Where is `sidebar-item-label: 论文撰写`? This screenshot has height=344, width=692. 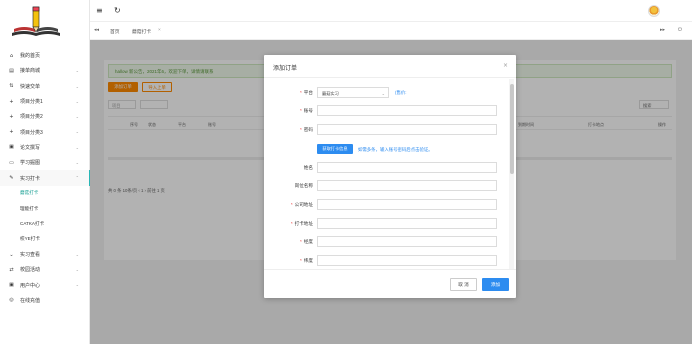
sidebar-item-label: 论文撰写 is located at coordinates (30, 147).